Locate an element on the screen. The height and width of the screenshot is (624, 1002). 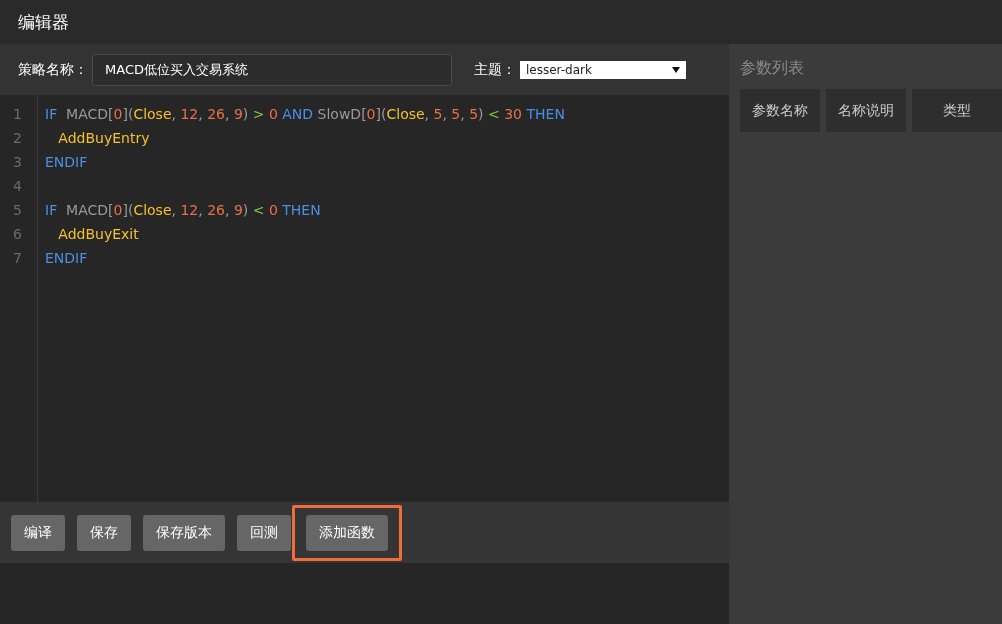
strategy-name-label: 策略名称： is located at coordinates (53, 69).